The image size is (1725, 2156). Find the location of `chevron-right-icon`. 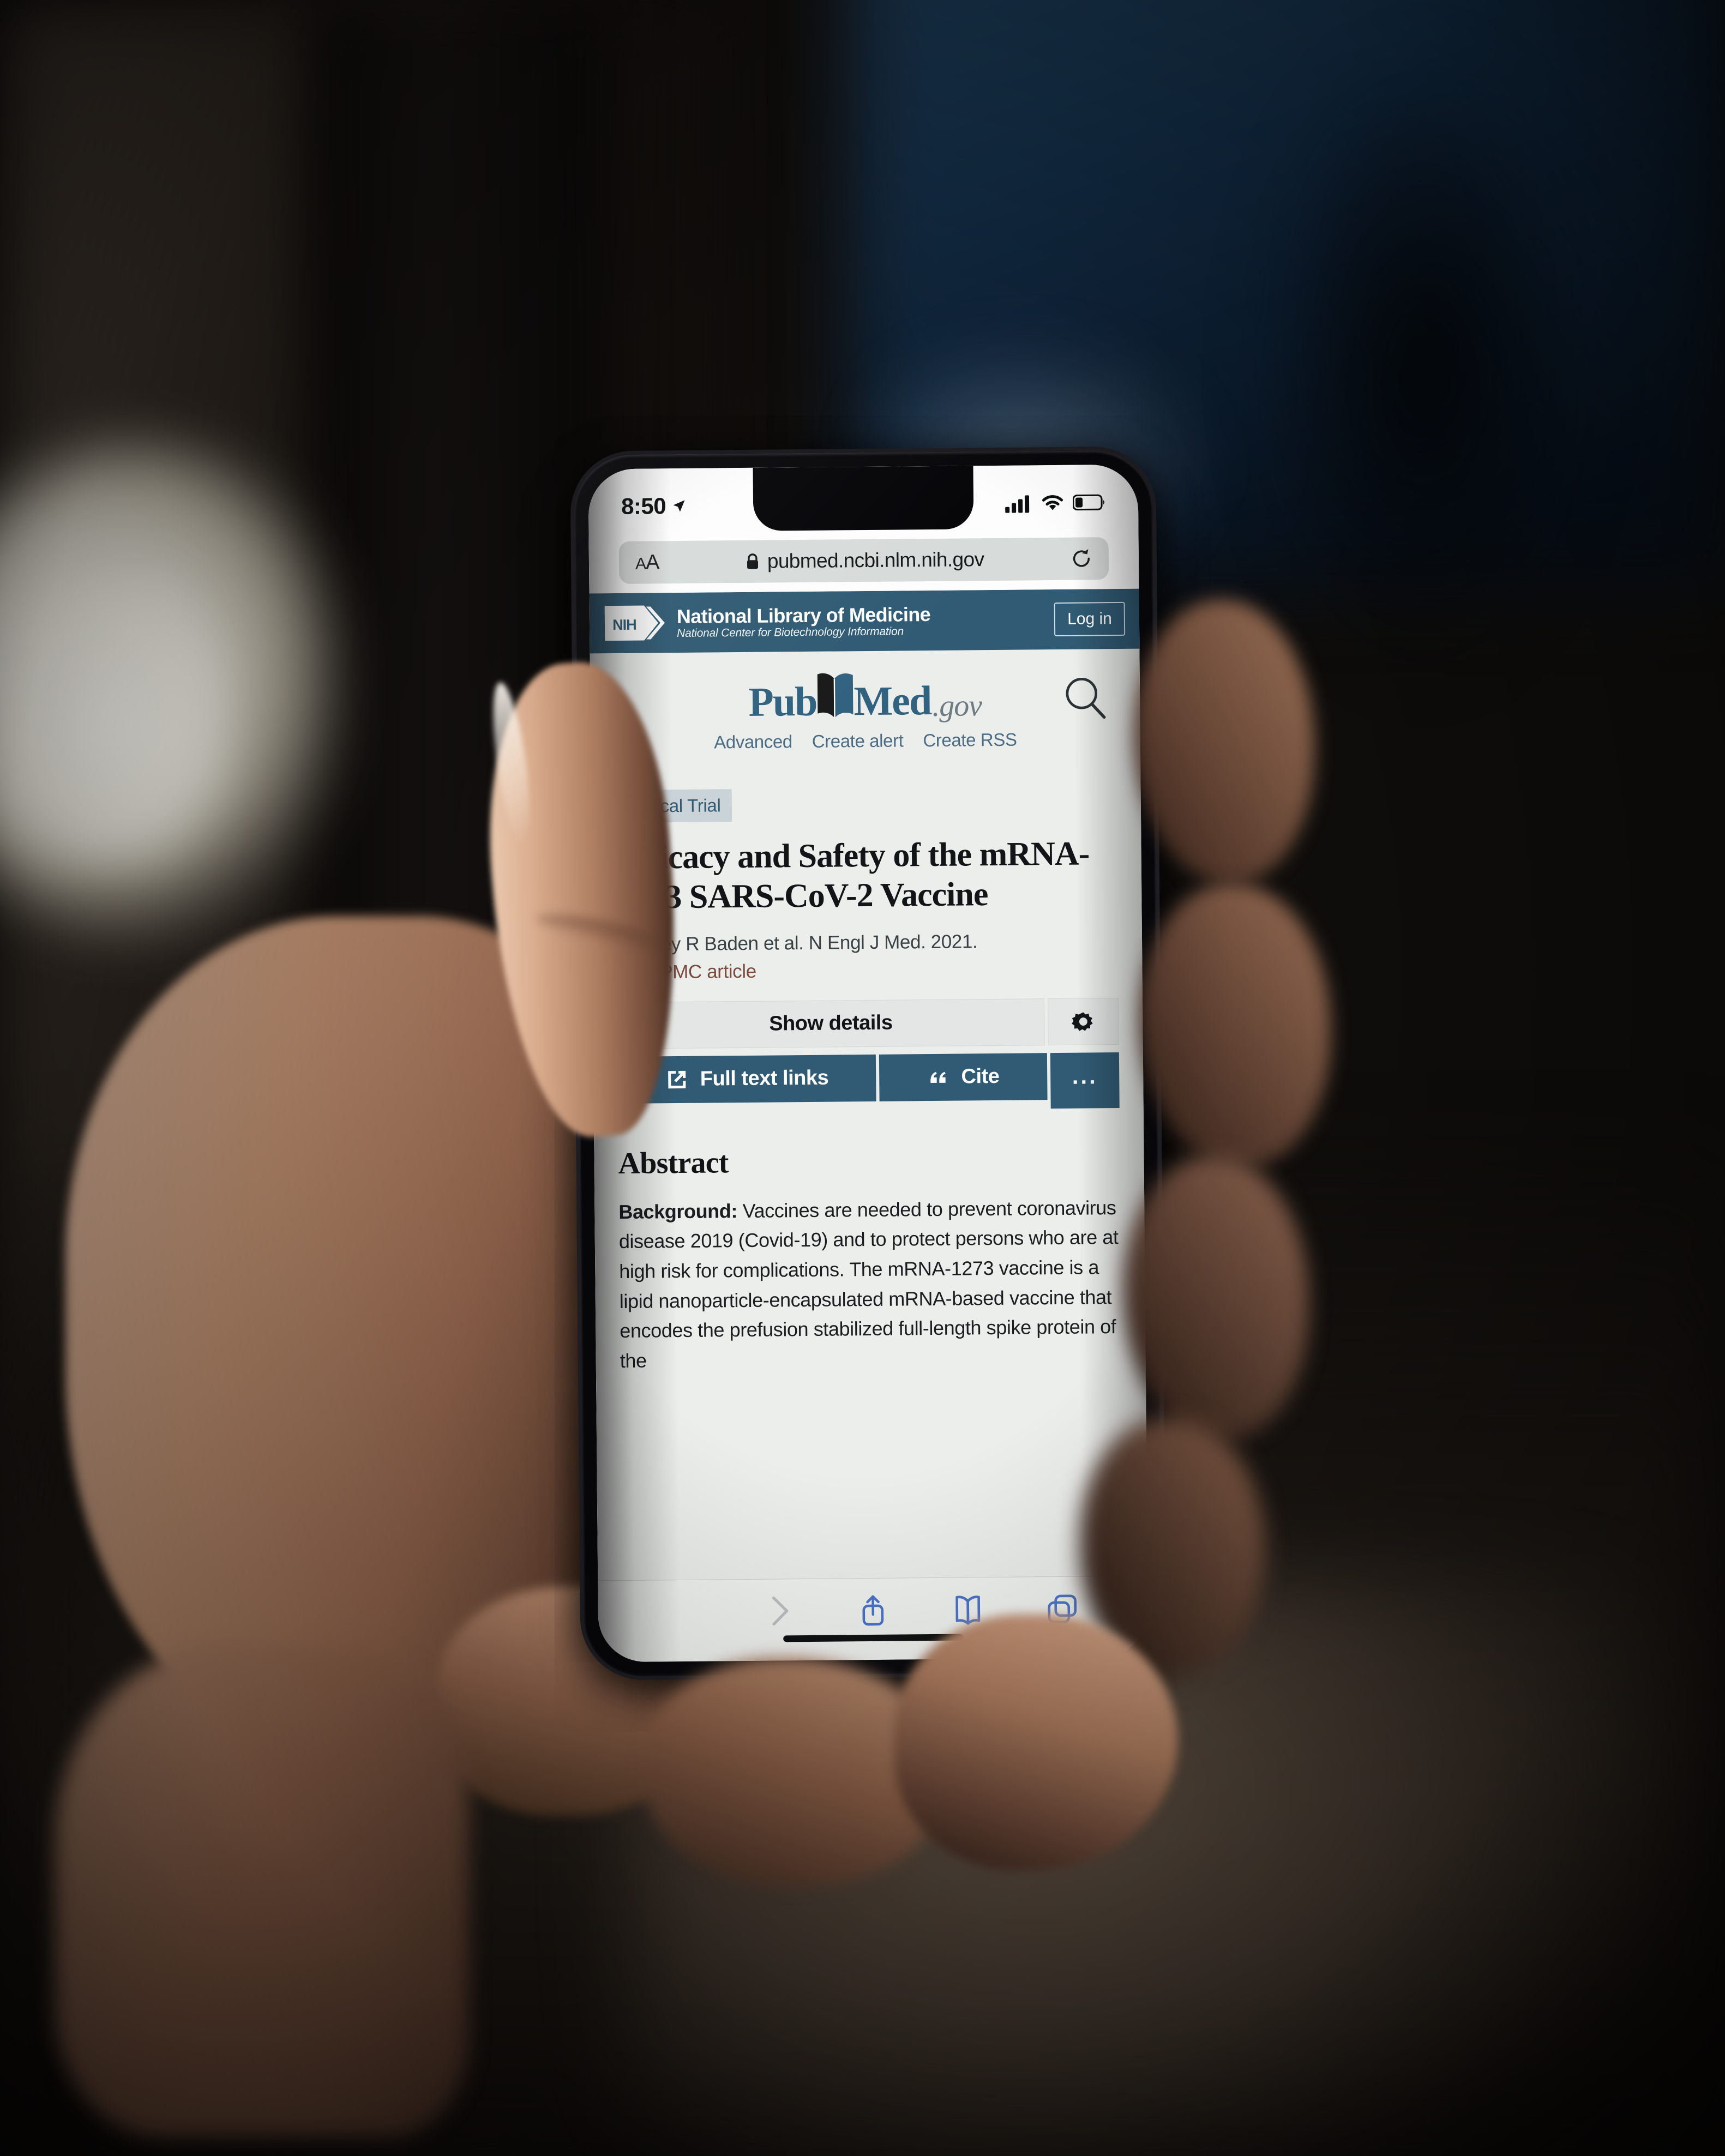

chevron-right-icon is located at coordinates (779, 1611).